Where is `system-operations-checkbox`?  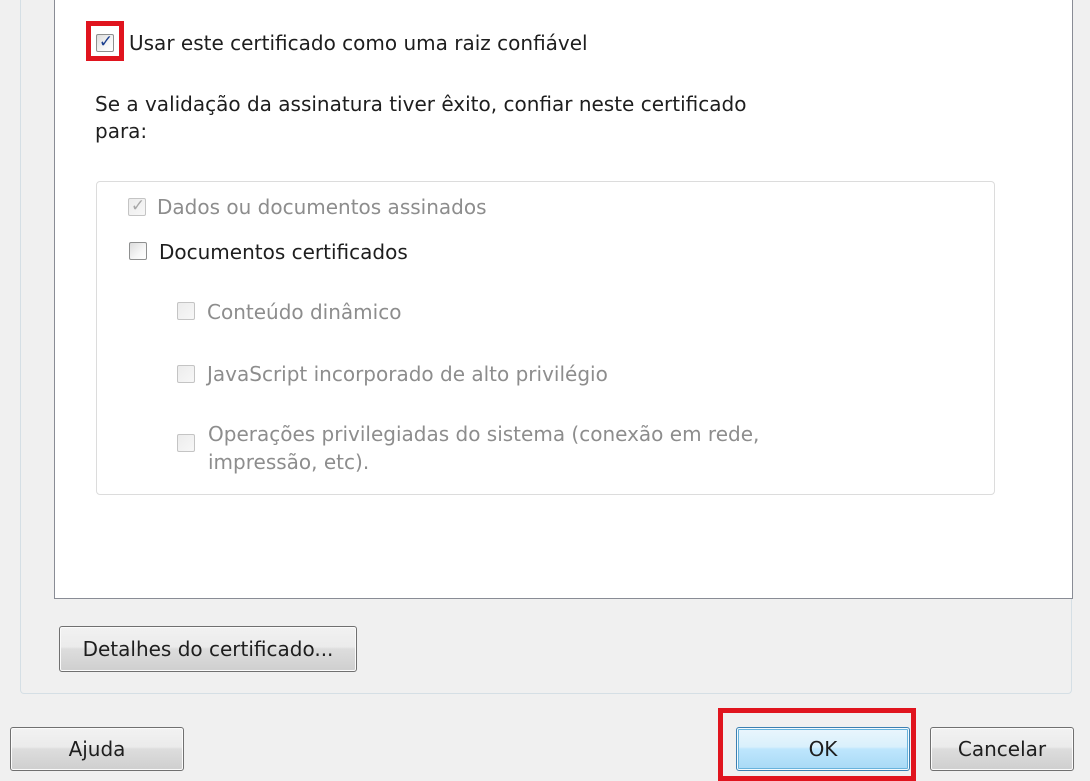 system-operations-checkbox is located at coordinates (186, 443).